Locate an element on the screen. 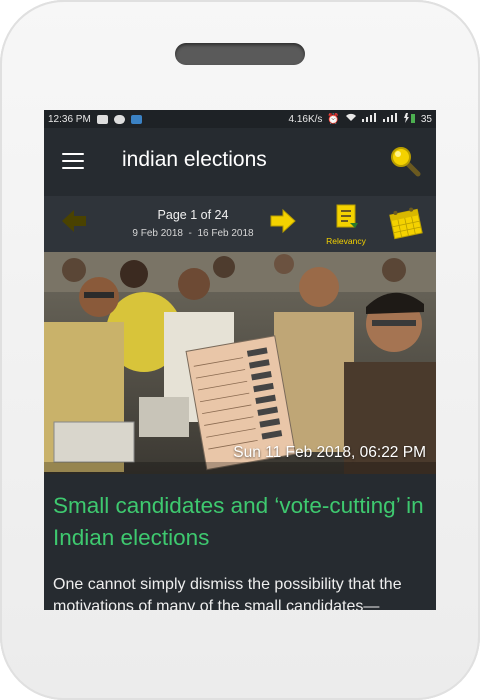 The height and width of the screenshot is (700, 480). article-timestamp: Sun 11 Feb 2018, 06:22 PM is located at coordinates (329, 452).